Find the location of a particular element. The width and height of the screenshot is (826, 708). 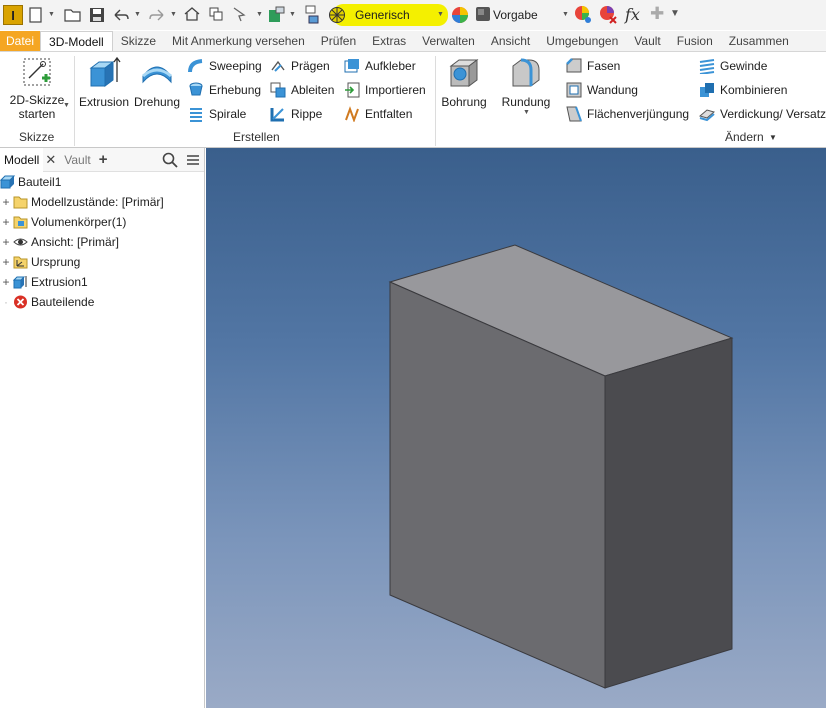

bohrung-button: Bohrung is located at coordinates (464, 82).